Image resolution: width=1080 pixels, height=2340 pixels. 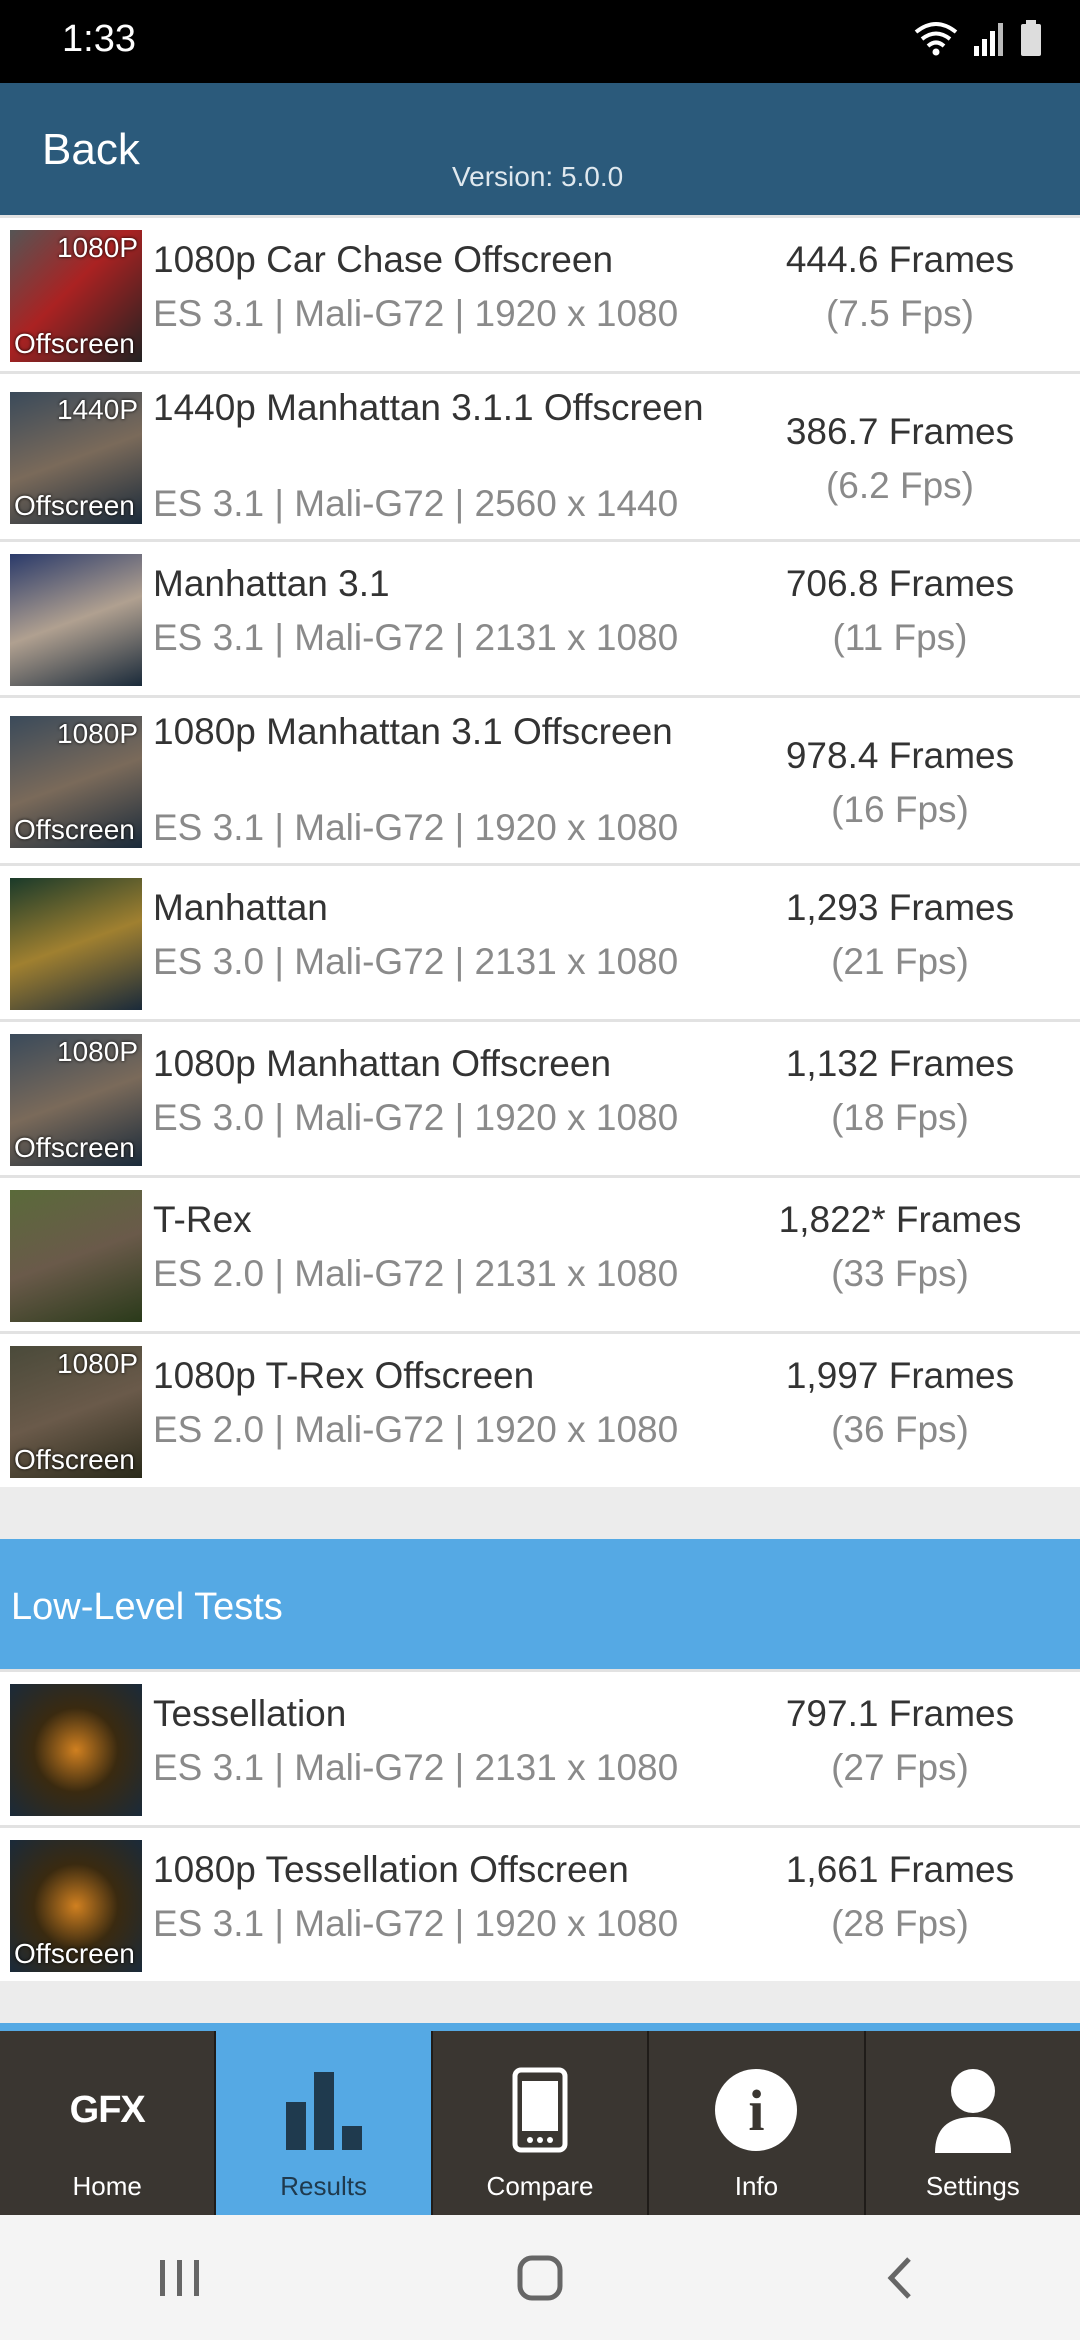 What do you see at coordinates (540, 1604) in the screenshot?
I see `section-header-low-level: Low-Level Tests` at bounding box center [540, 1604].